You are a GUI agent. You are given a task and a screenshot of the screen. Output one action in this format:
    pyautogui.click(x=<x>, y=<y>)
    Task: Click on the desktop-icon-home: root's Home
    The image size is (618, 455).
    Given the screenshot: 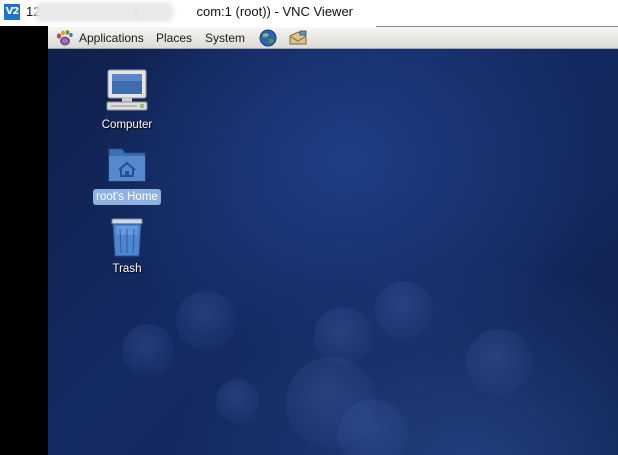 What is the action you would take?
    pyautogui.click(x=127, y=174)
    